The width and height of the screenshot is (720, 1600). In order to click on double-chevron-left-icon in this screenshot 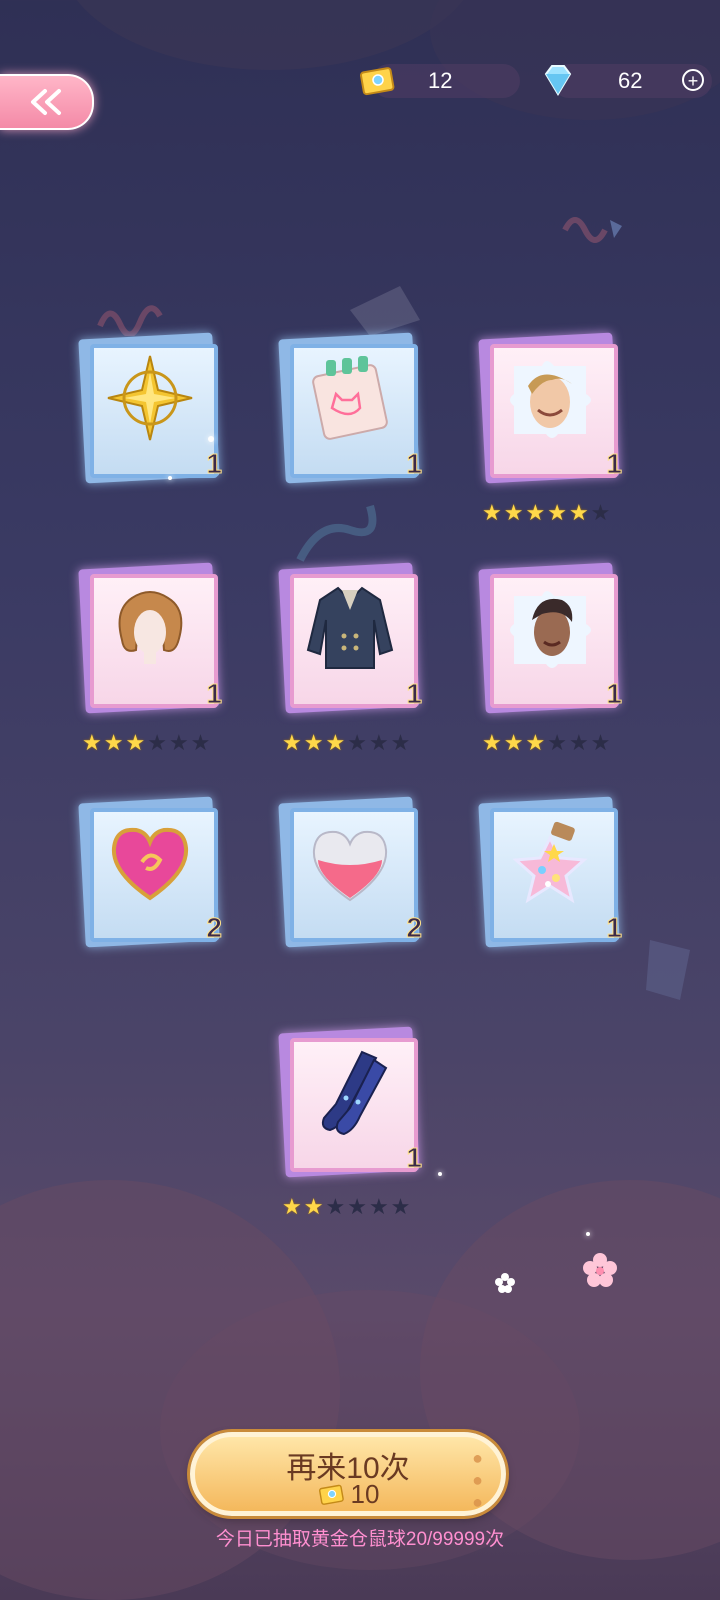, I will do `click(46, 102)`.